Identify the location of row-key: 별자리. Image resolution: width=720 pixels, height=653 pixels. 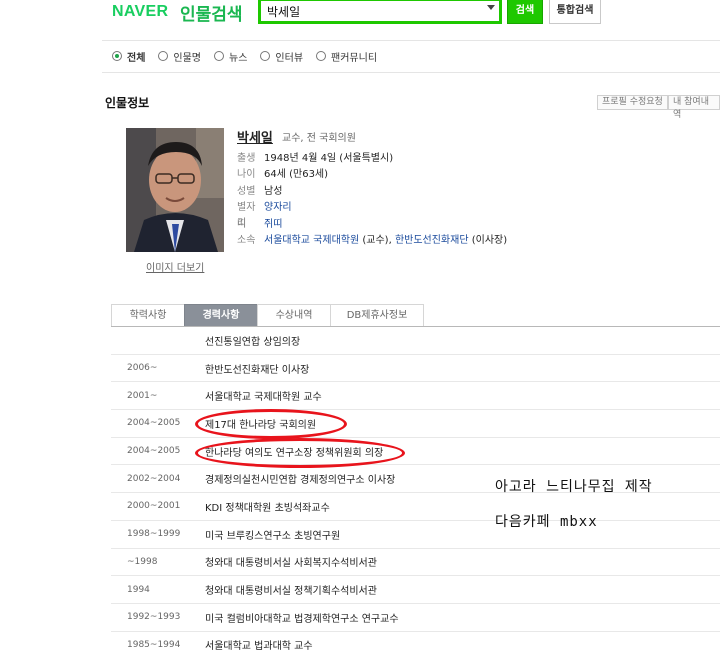
(246, 216).